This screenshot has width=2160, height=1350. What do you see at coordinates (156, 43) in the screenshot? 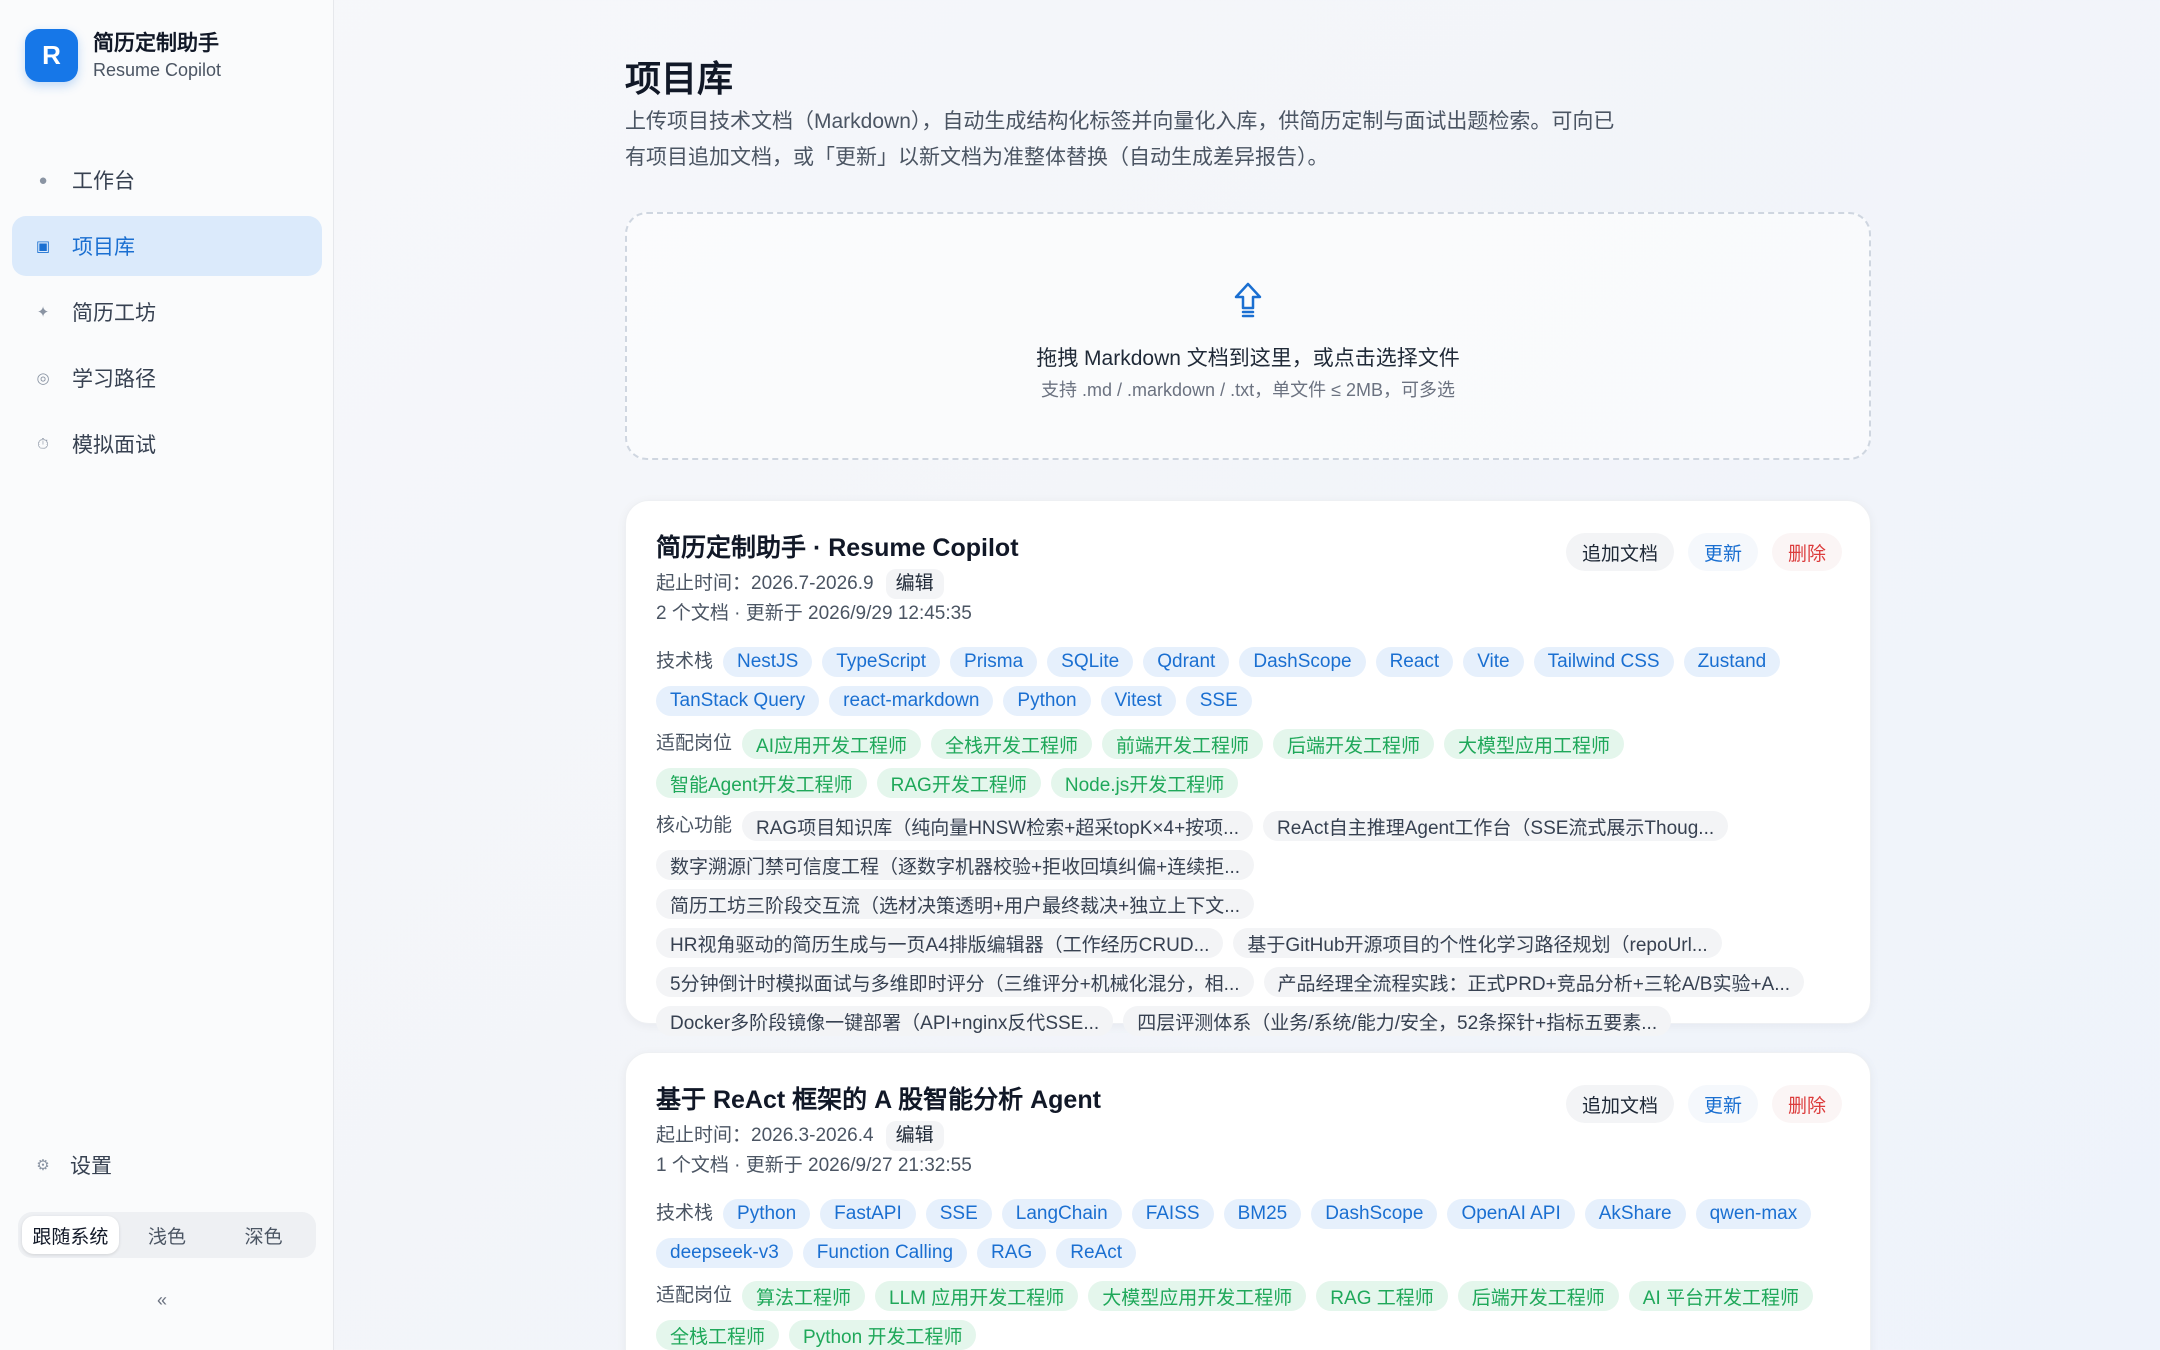
I see `brand-title: 简历定制助手` at bounding box center [156, 43].